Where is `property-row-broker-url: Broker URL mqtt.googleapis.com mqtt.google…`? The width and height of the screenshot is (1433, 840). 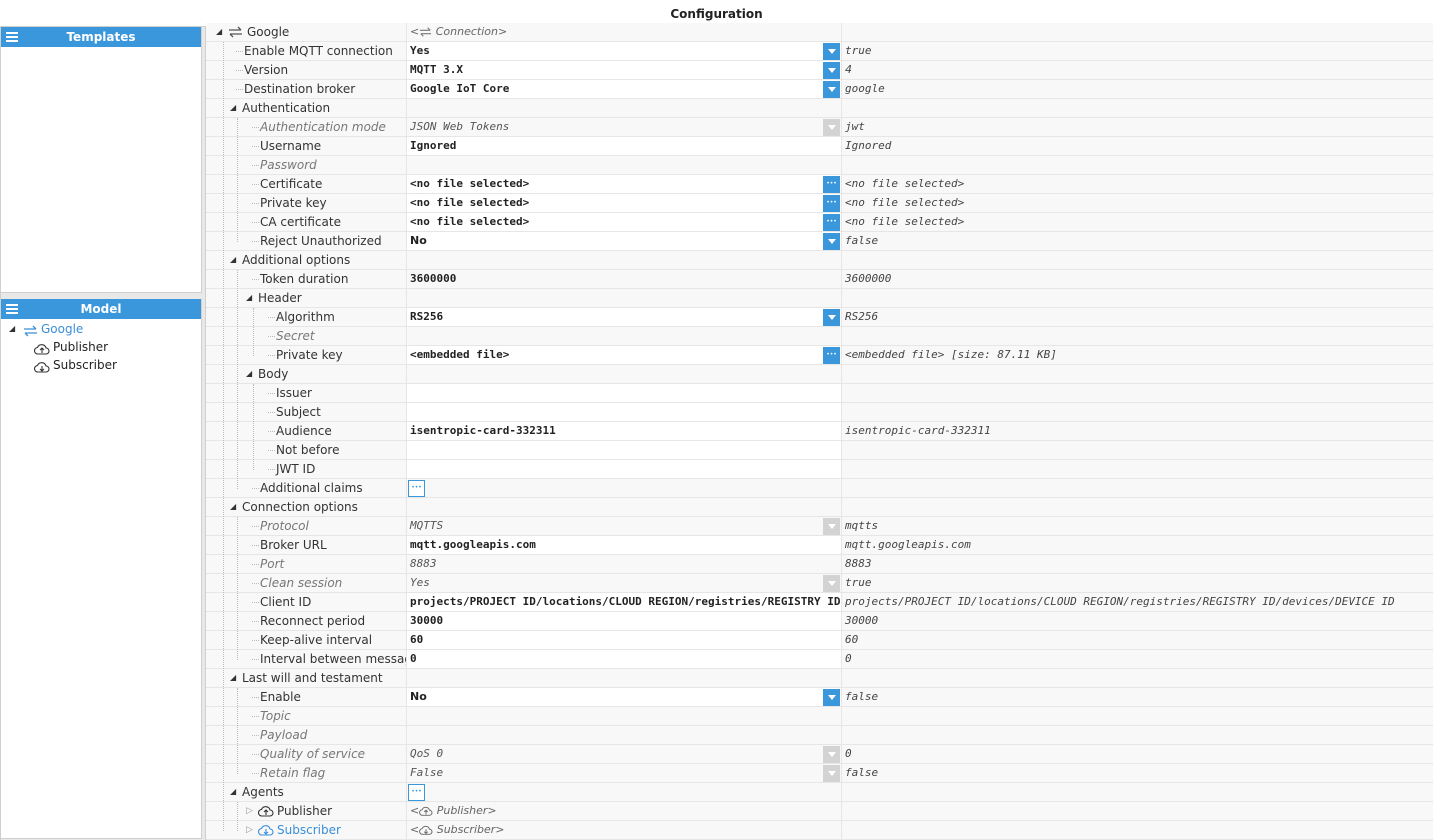 property-row-broker-url: Broker URL mqtt.googleapis.com mqtt.google… is located at coordinates (819, 545).